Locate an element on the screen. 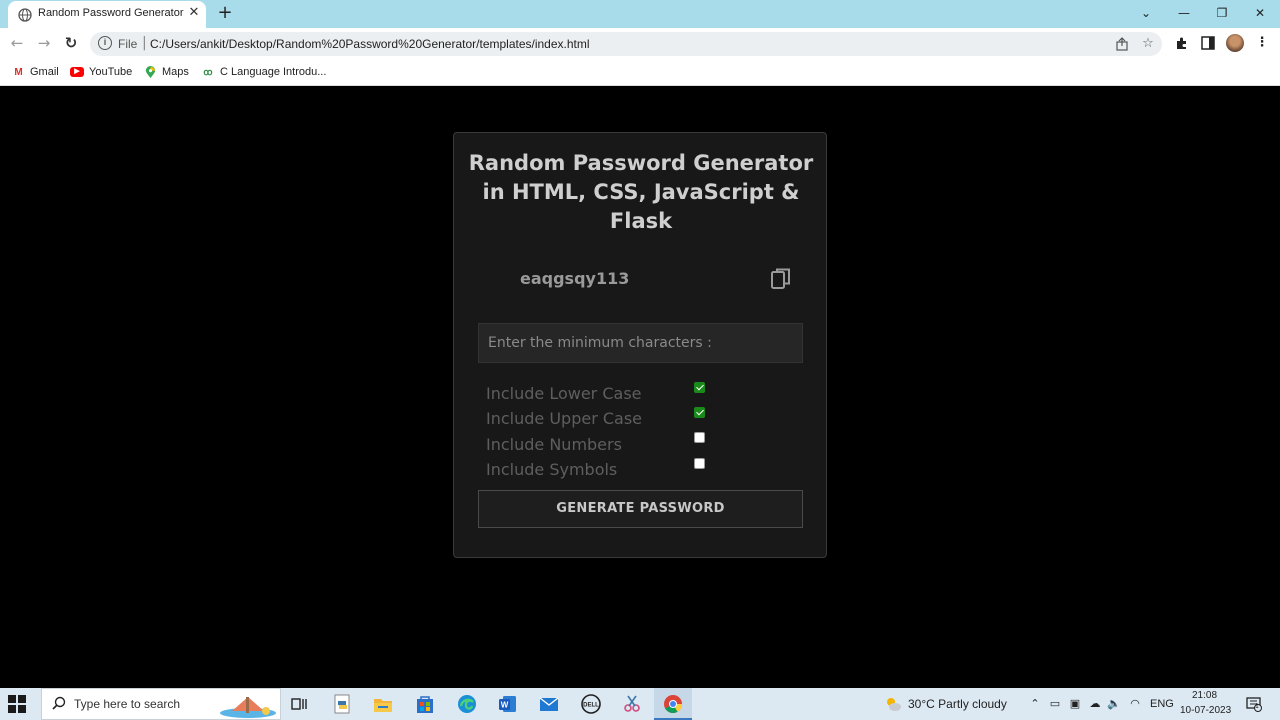 This screenshot has height=720, width=1280. reload-button: ↻ is located at coordinates (71, 43).